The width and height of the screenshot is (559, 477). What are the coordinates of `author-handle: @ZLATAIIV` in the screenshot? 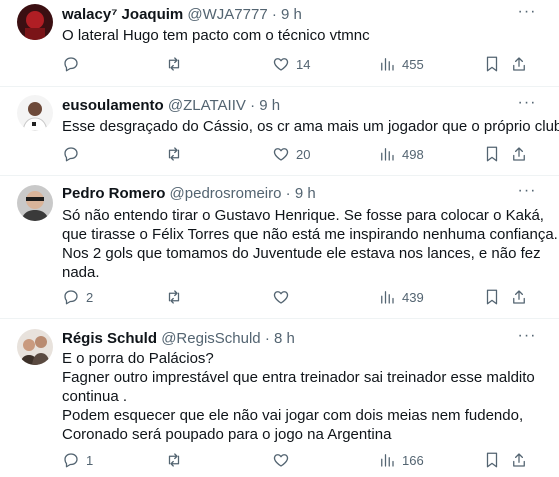 It's located at (207, 105).